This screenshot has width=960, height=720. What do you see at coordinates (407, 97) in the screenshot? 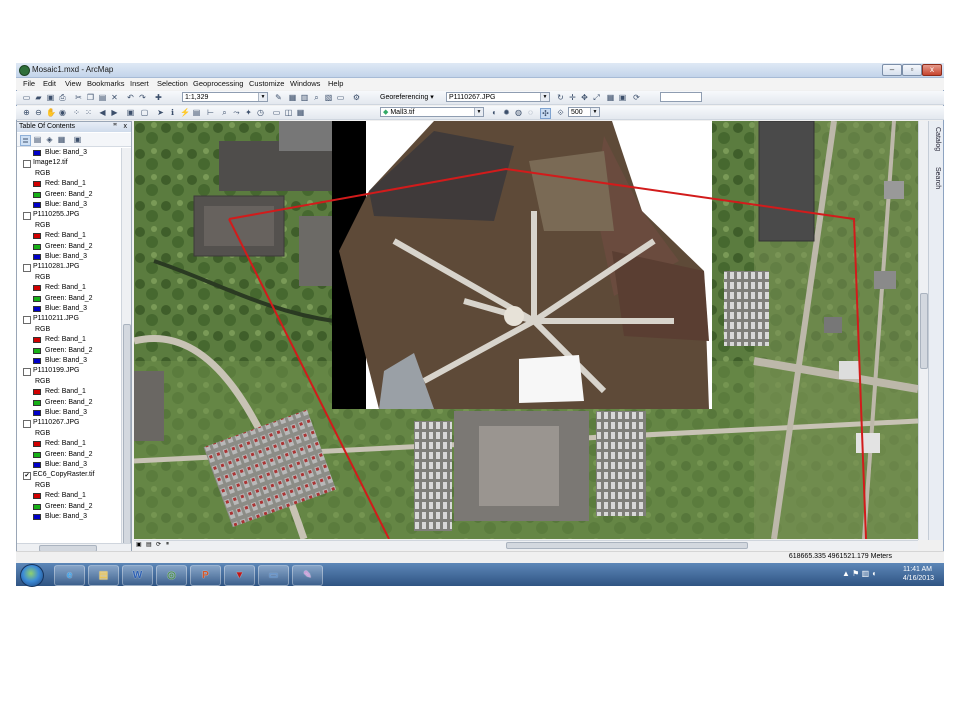
I see `georeferencing-menu: Georeferencing ▾` at bounding box center [407, 97].